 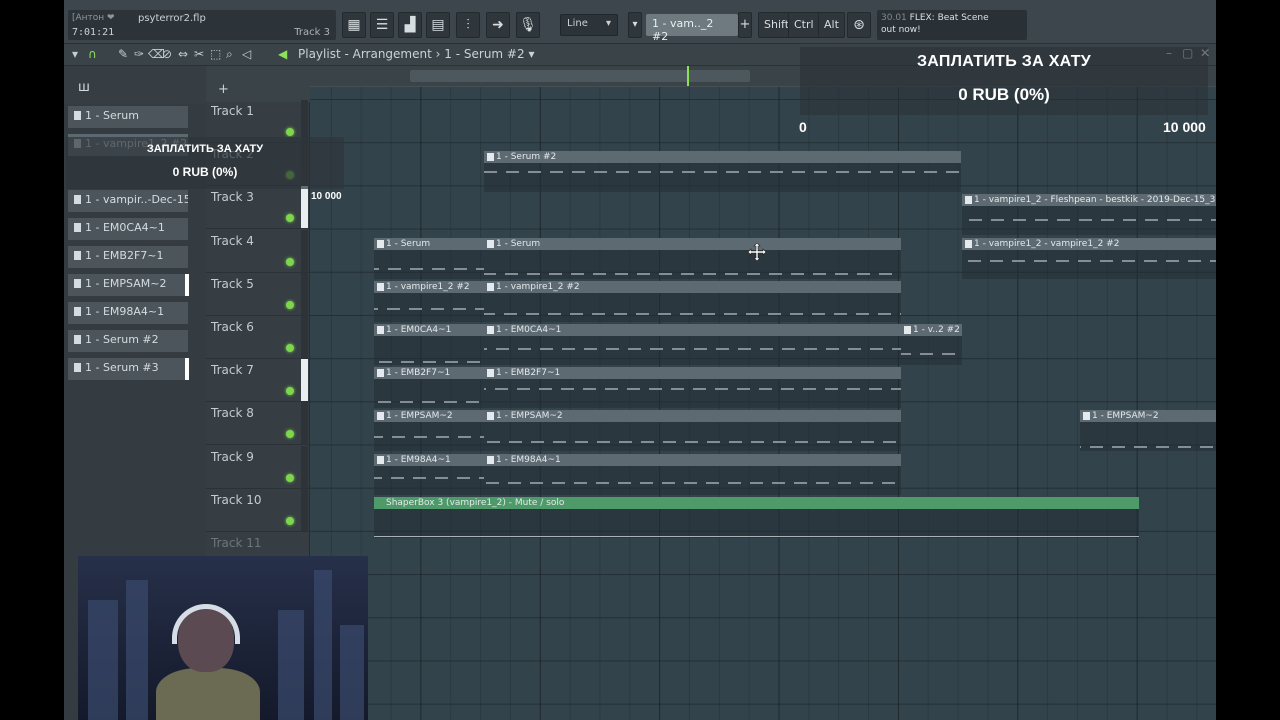 What do you see at coordinates (232, 327) in the screenshot?
I see `track-name: Track 6` at bounding box center [232, 327].